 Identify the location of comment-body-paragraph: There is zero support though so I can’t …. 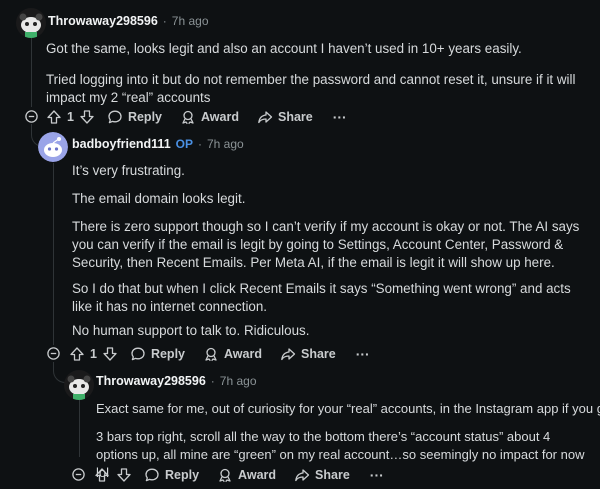
(326, 244).